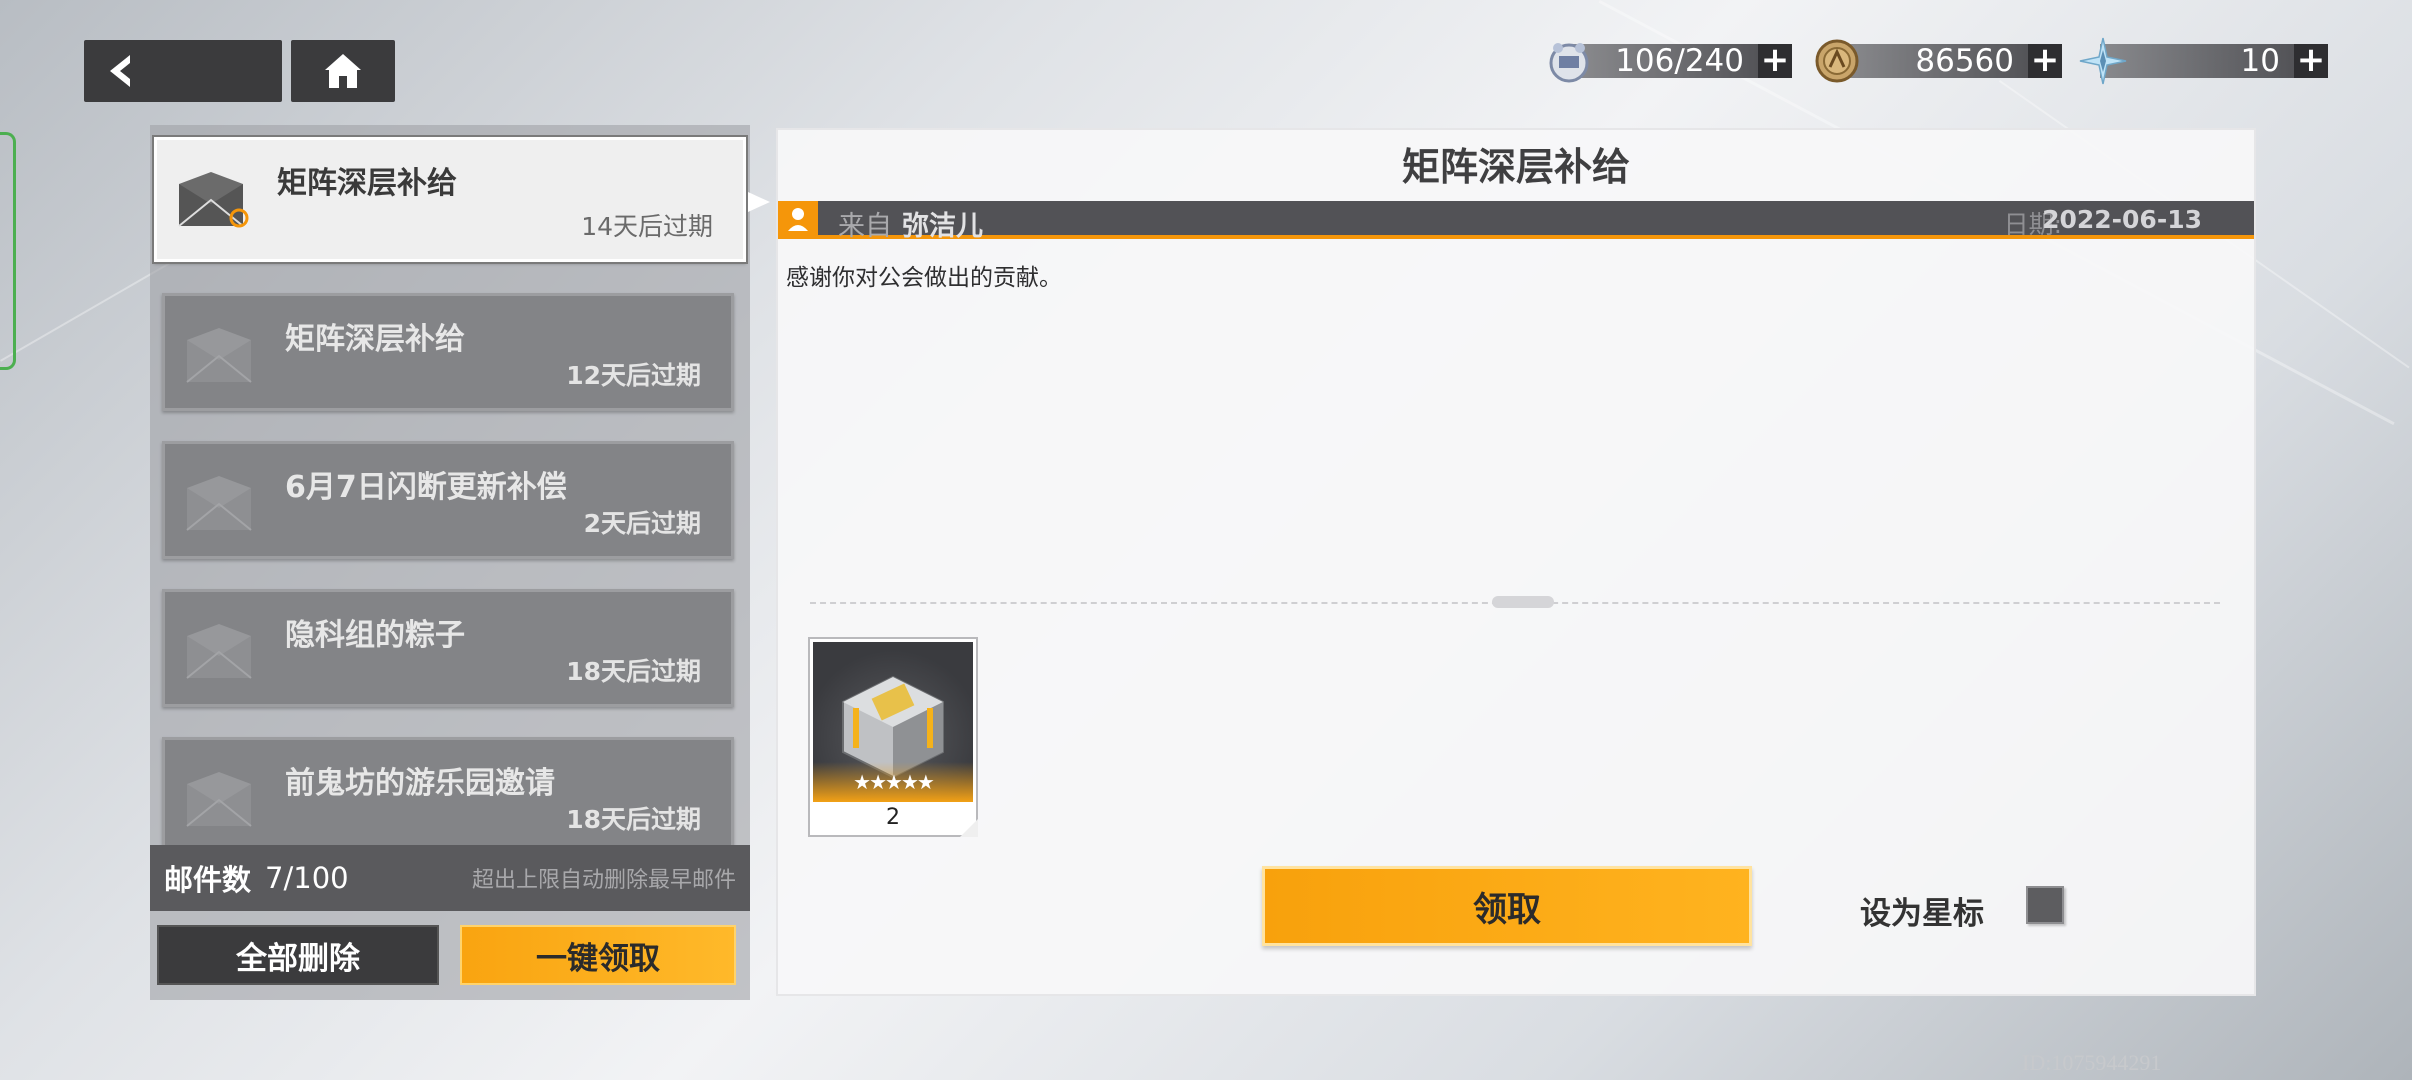 This screenshot has width=2412, height=1080. Describe the element at coordinates (120, 71) in the screenshot. I see `back-arrow-icon` at that location.